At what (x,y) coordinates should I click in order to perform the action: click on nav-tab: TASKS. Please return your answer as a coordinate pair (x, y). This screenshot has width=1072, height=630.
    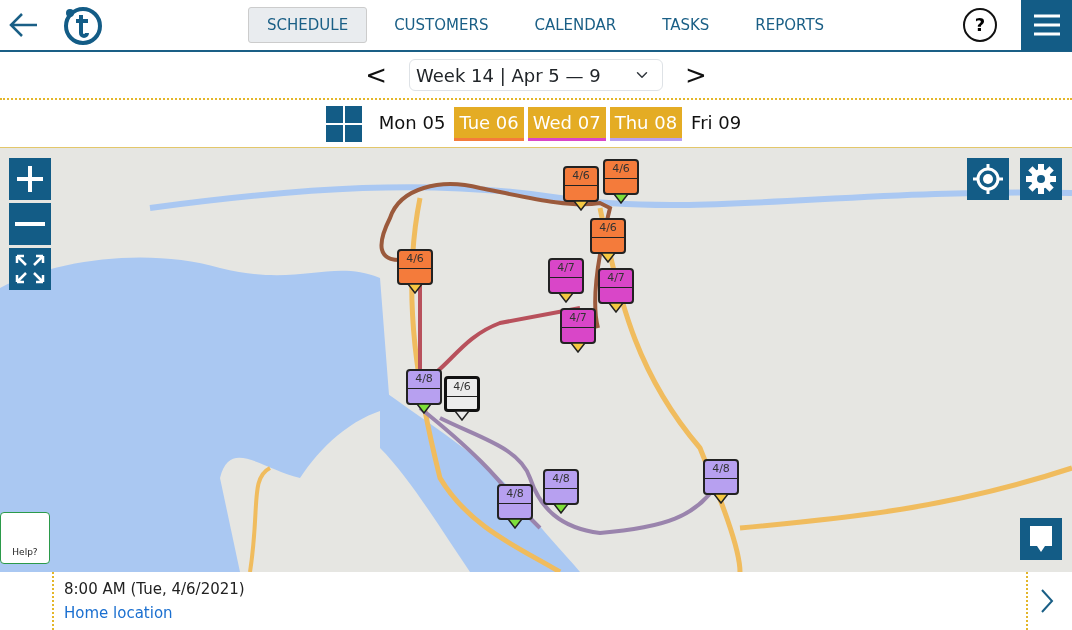
    Looking at the image, I should click on (686, 25).